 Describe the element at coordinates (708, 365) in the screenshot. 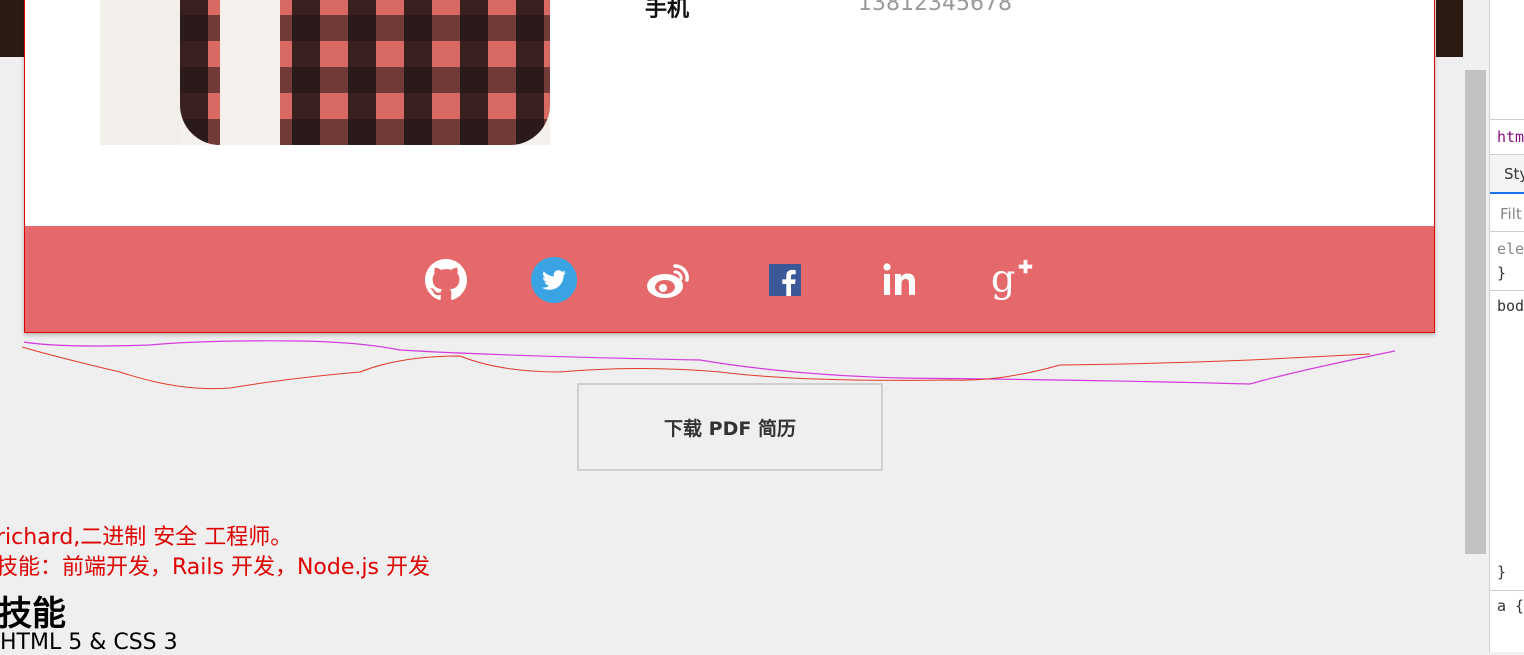

I see `annotation-scribble` at that location.